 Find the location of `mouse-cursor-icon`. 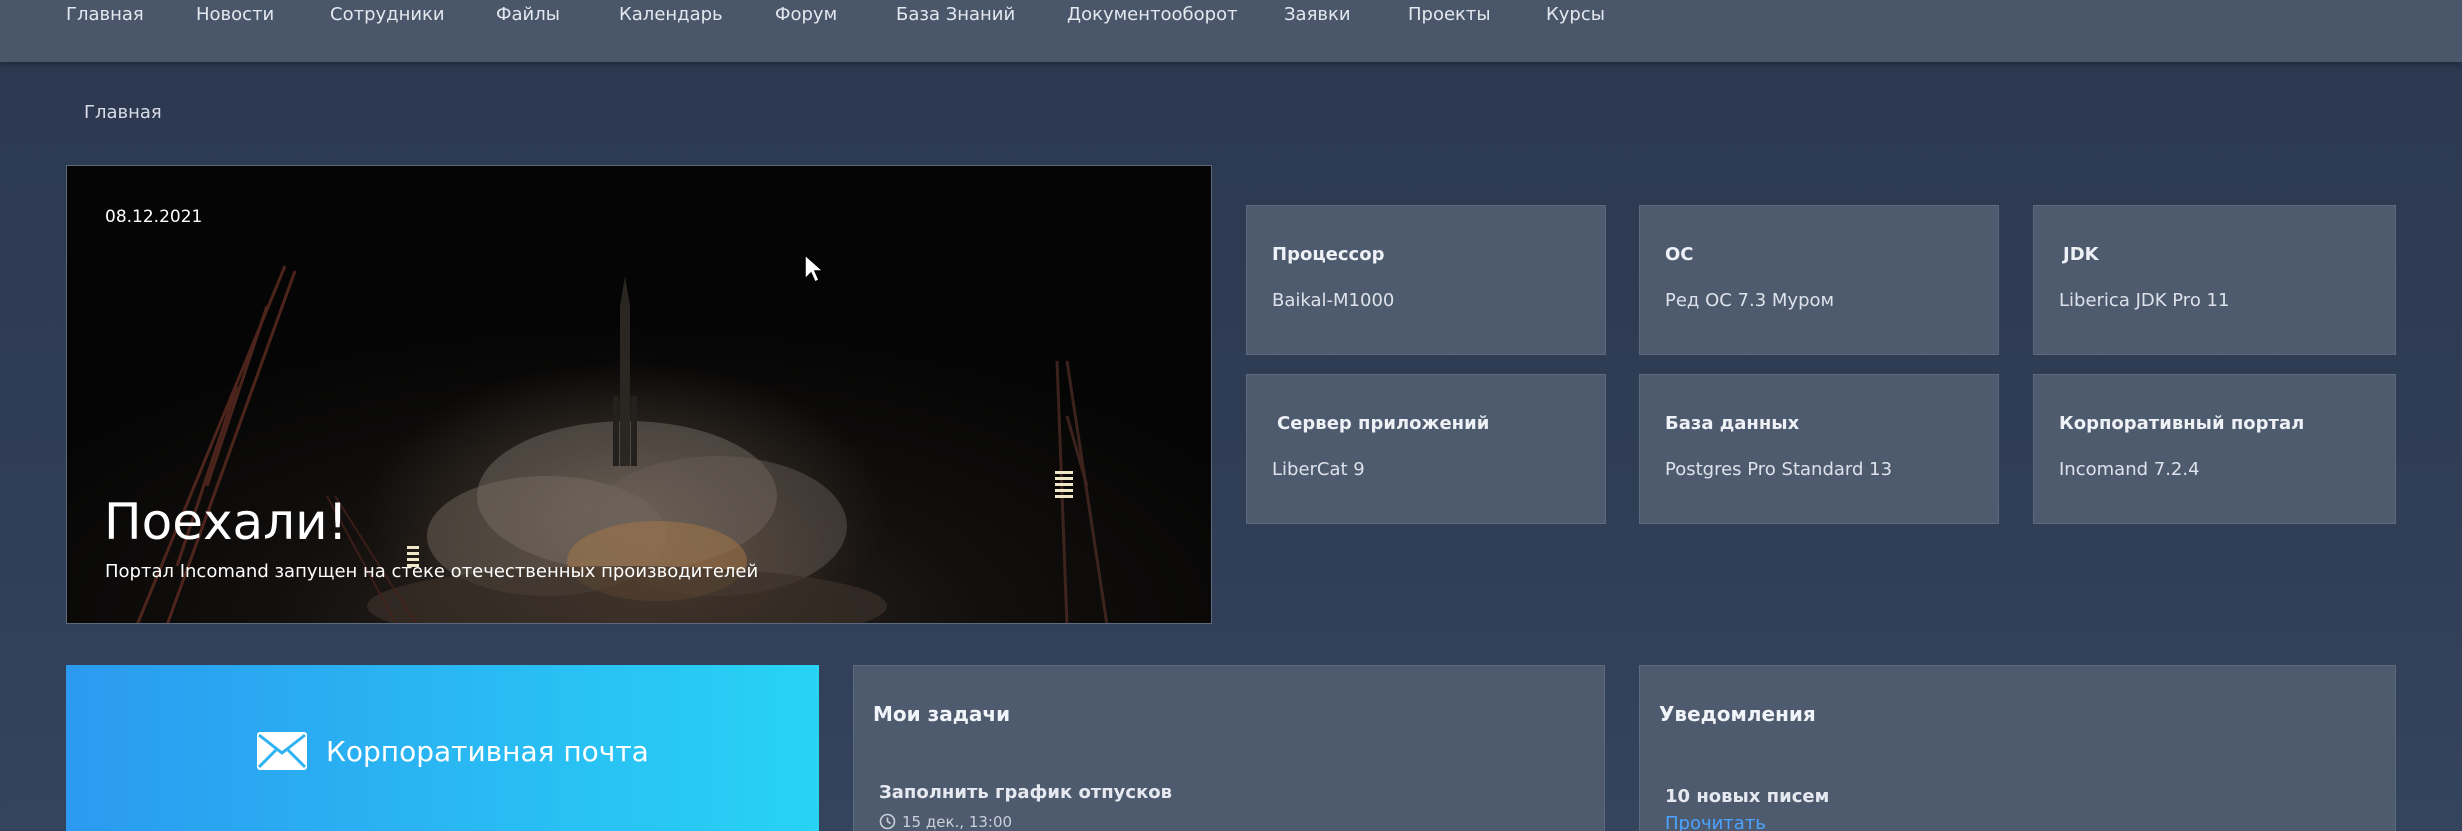

mouse-cursor-icon is located at coordinates (814, 268).